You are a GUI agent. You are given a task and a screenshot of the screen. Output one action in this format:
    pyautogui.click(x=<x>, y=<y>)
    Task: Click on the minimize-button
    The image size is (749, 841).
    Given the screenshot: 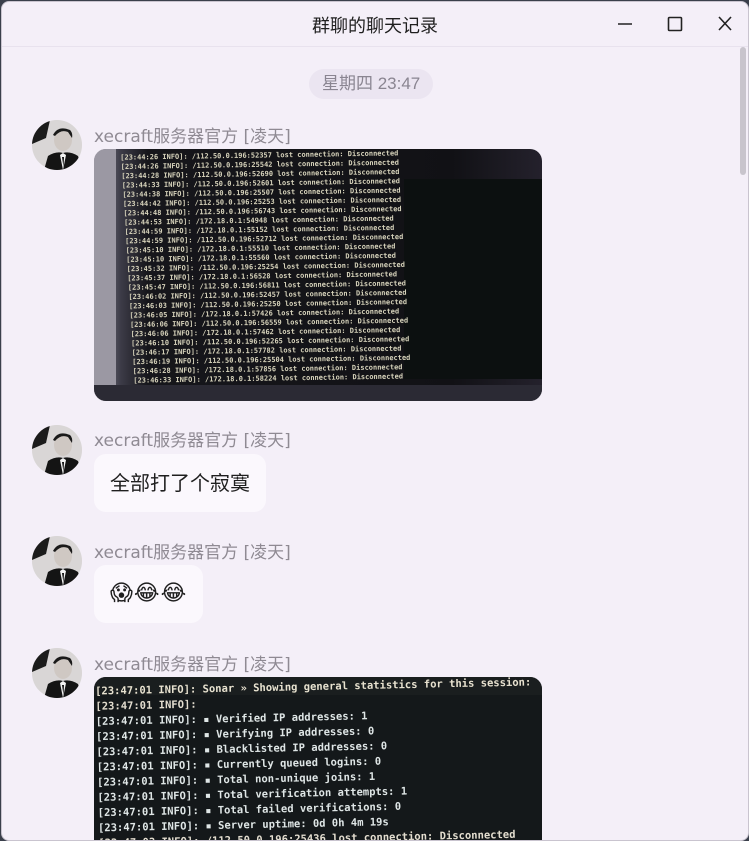 What is the action you would take?
    pyautogui.click(x=625, y=24)
    